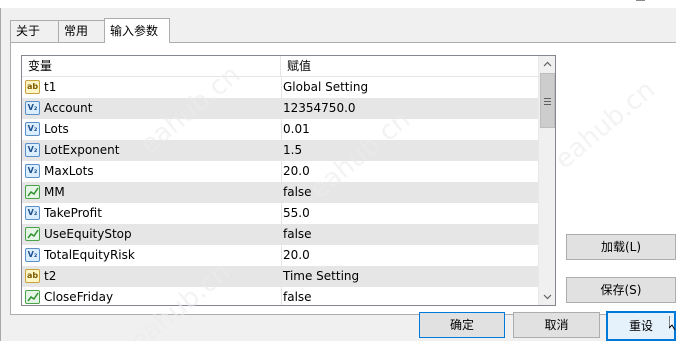  Describe the element at coordinates (641, 326) in the screenshot. I see `reset-button: 重设` at that location.